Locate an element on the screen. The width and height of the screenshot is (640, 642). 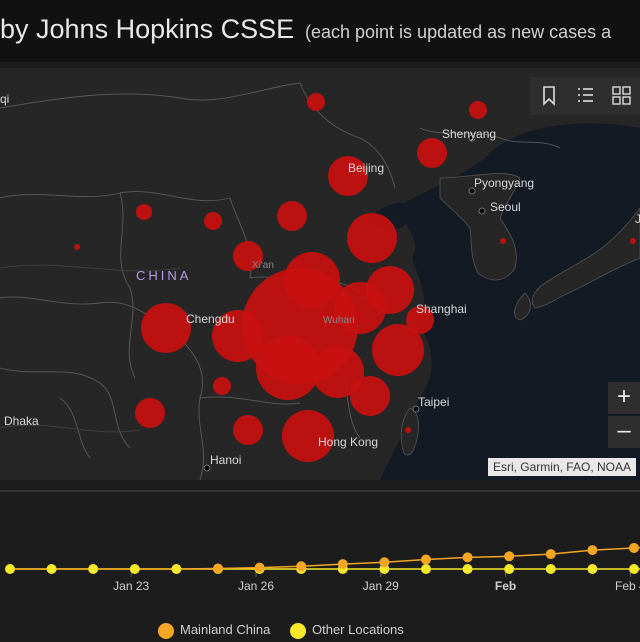
page-title: by Johns Hopkins CSSE is located at coordinates (147, 29).